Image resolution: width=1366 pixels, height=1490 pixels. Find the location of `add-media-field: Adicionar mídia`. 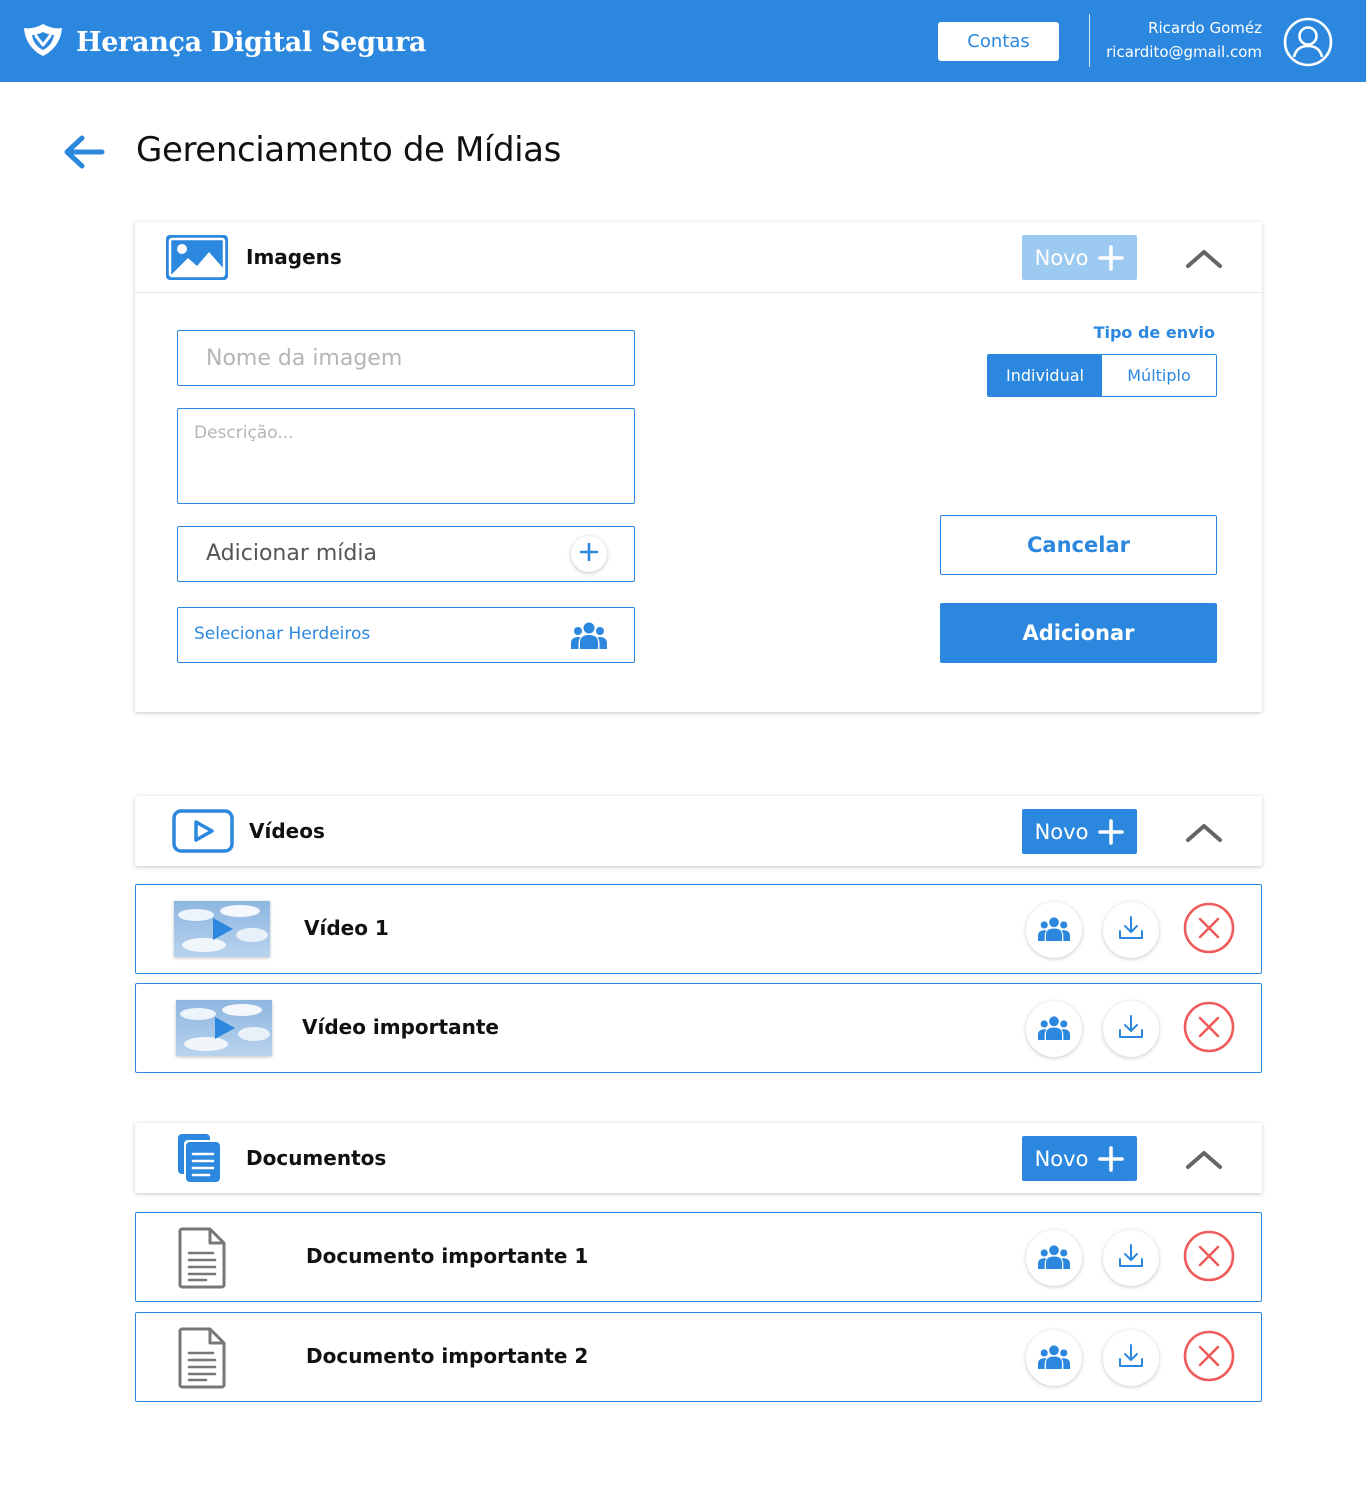

add-media-field: Adicionar mídia is located at coordinates (406, 554).